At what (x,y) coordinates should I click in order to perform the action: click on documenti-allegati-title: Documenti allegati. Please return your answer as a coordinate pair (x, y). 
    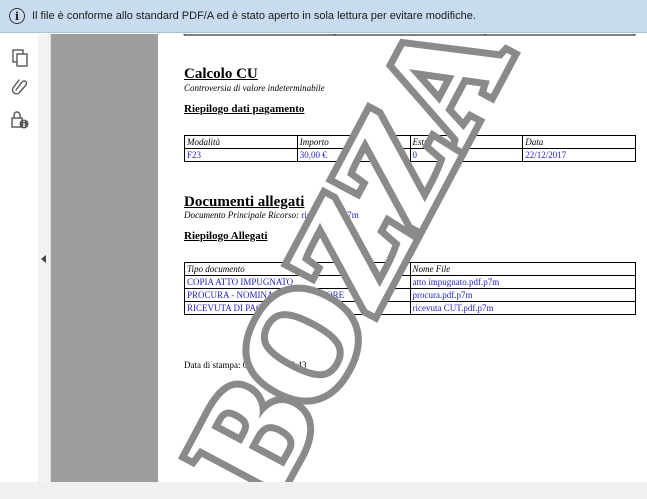
    Looking at the image, I should click on (244, 202).